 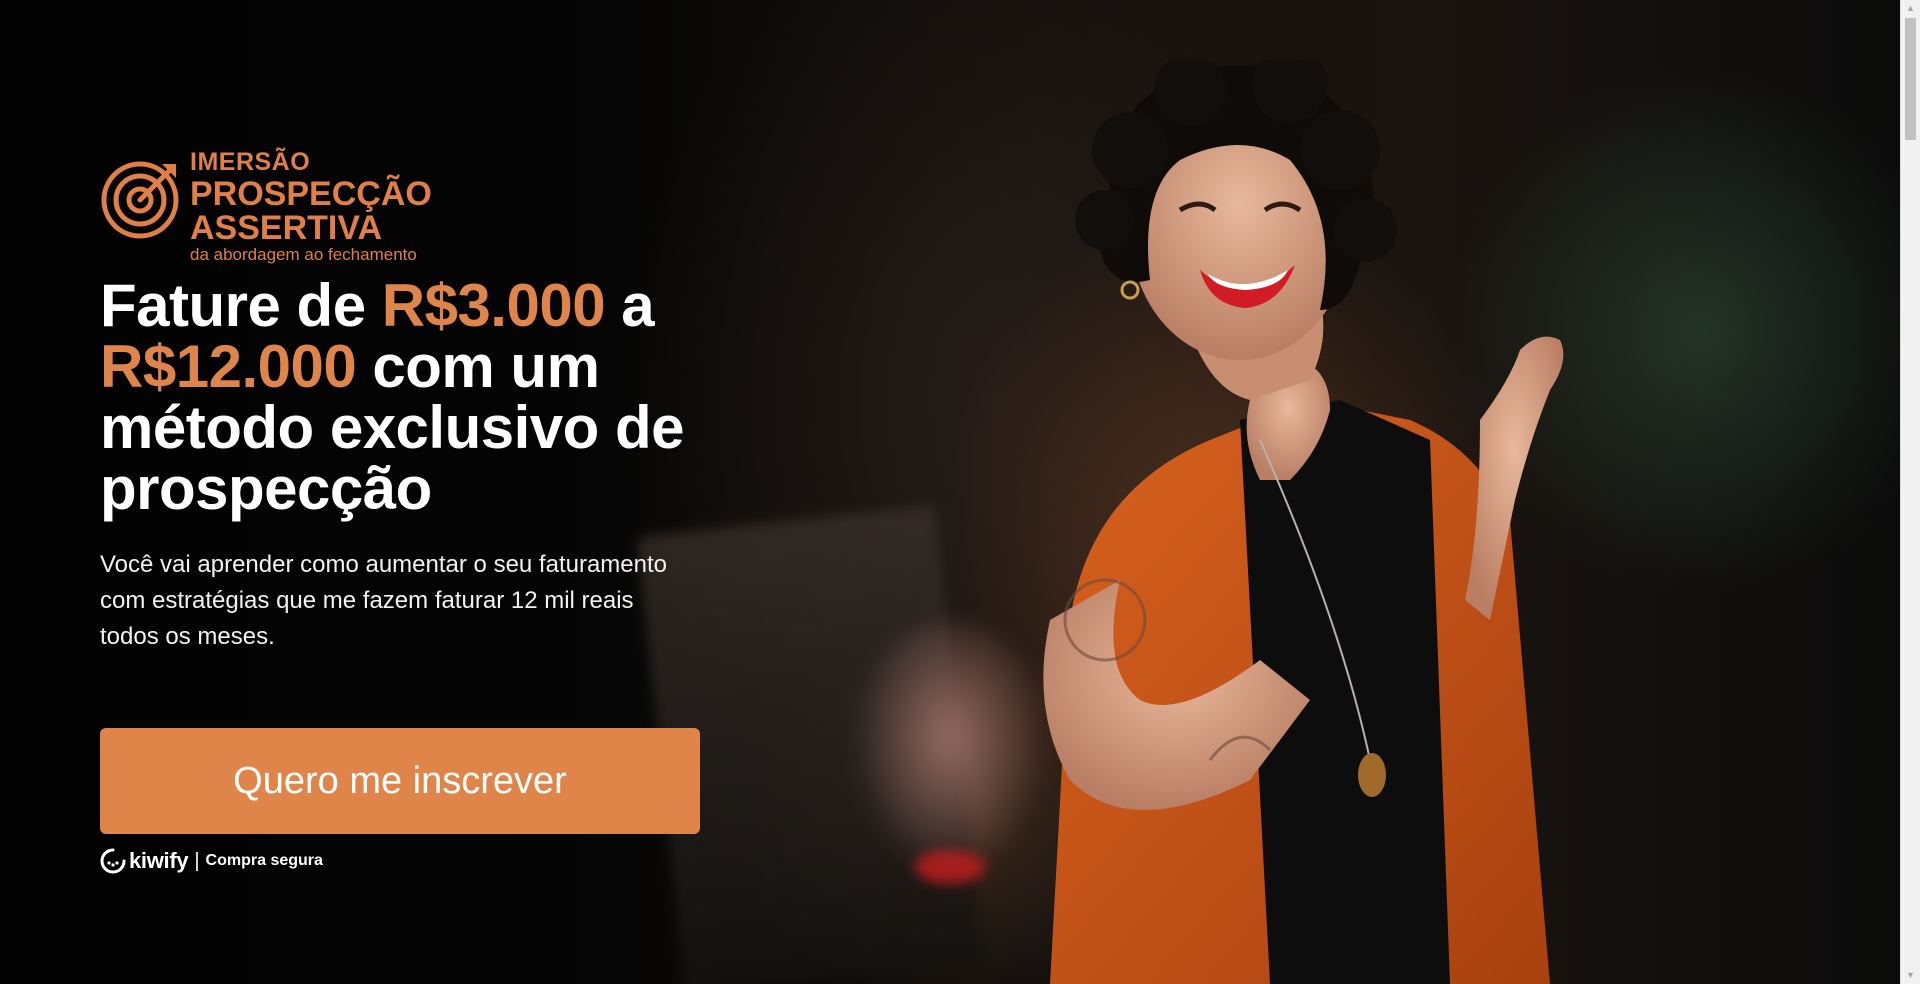 What do you see at coordinates (1910, 8) in the screenshot?
I see `scroll-up-arrow-icon: ▲` at bounding box center [1910, 8].